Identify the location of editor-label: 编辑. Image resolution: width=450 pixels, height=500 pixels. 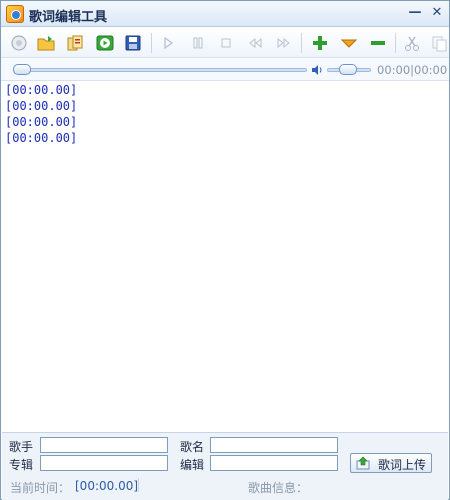
(192, 465).